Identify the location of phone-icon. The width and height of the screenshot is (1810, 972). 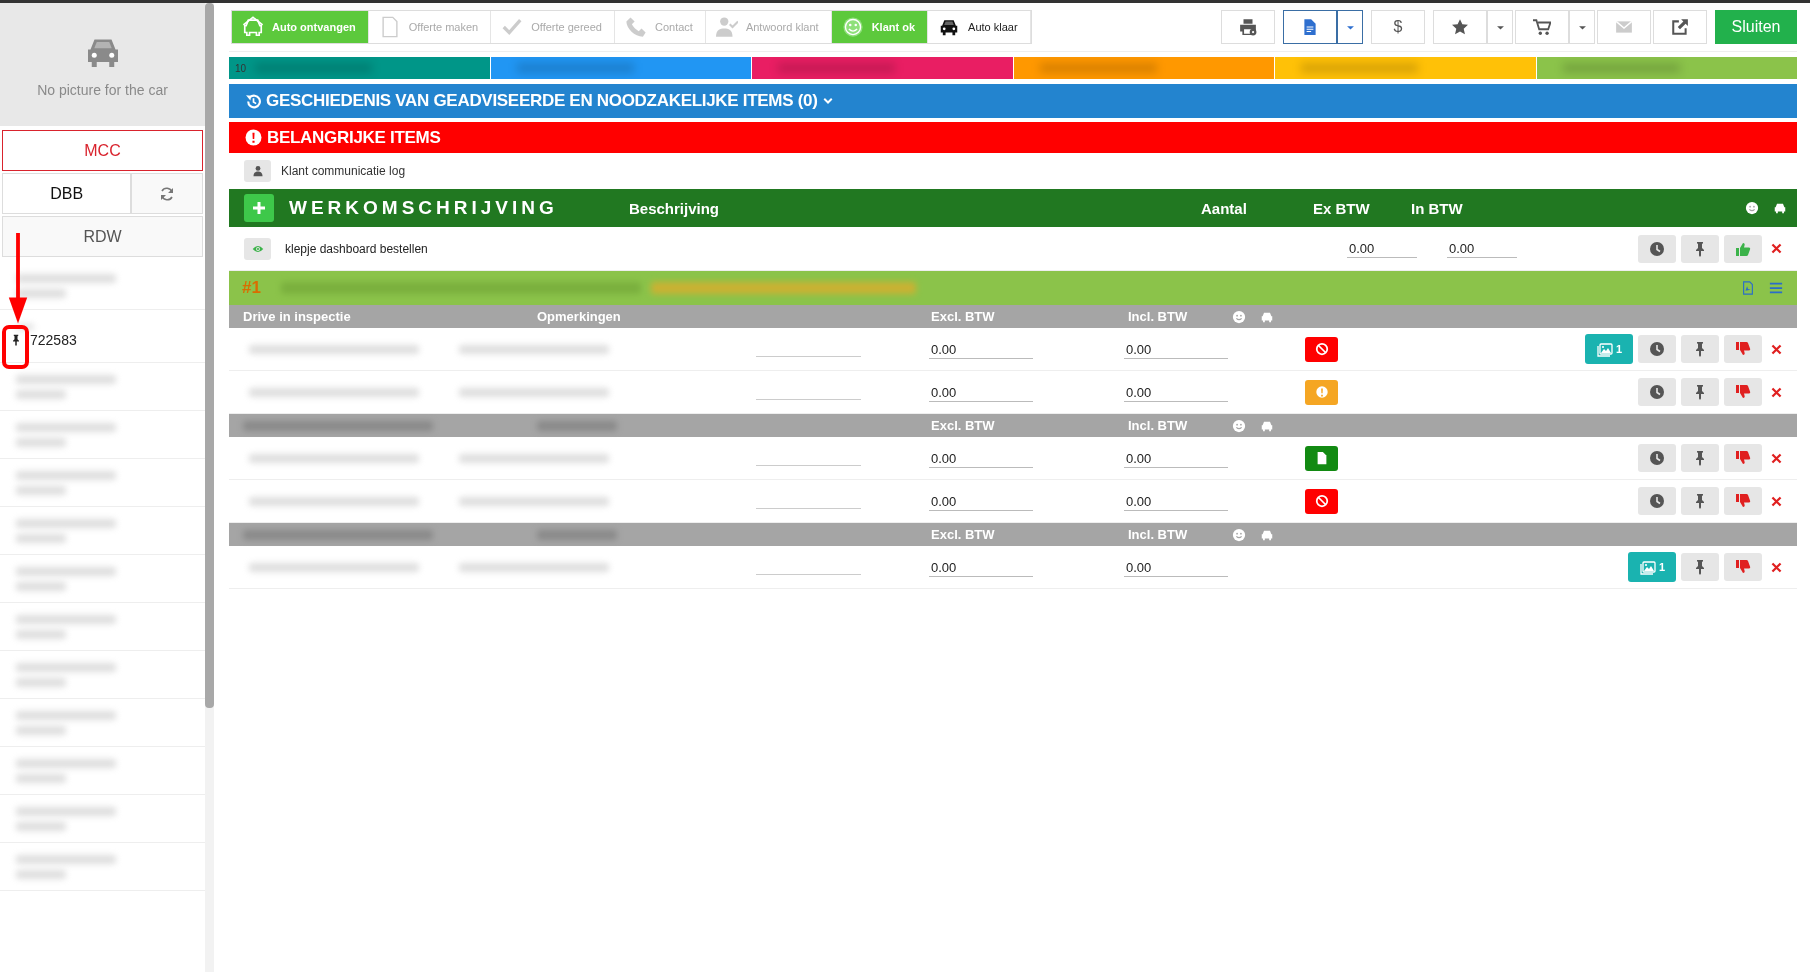
(635, 27).